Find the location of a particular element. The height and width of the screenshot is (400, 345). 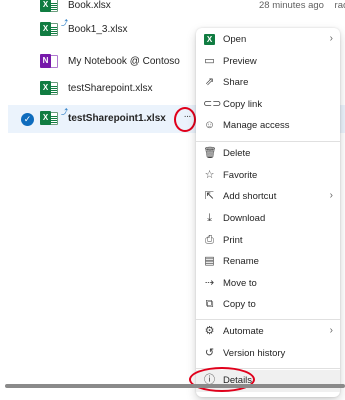

menu-item-manage-access: ☺ Manage access is located at coordinates (268, 126).